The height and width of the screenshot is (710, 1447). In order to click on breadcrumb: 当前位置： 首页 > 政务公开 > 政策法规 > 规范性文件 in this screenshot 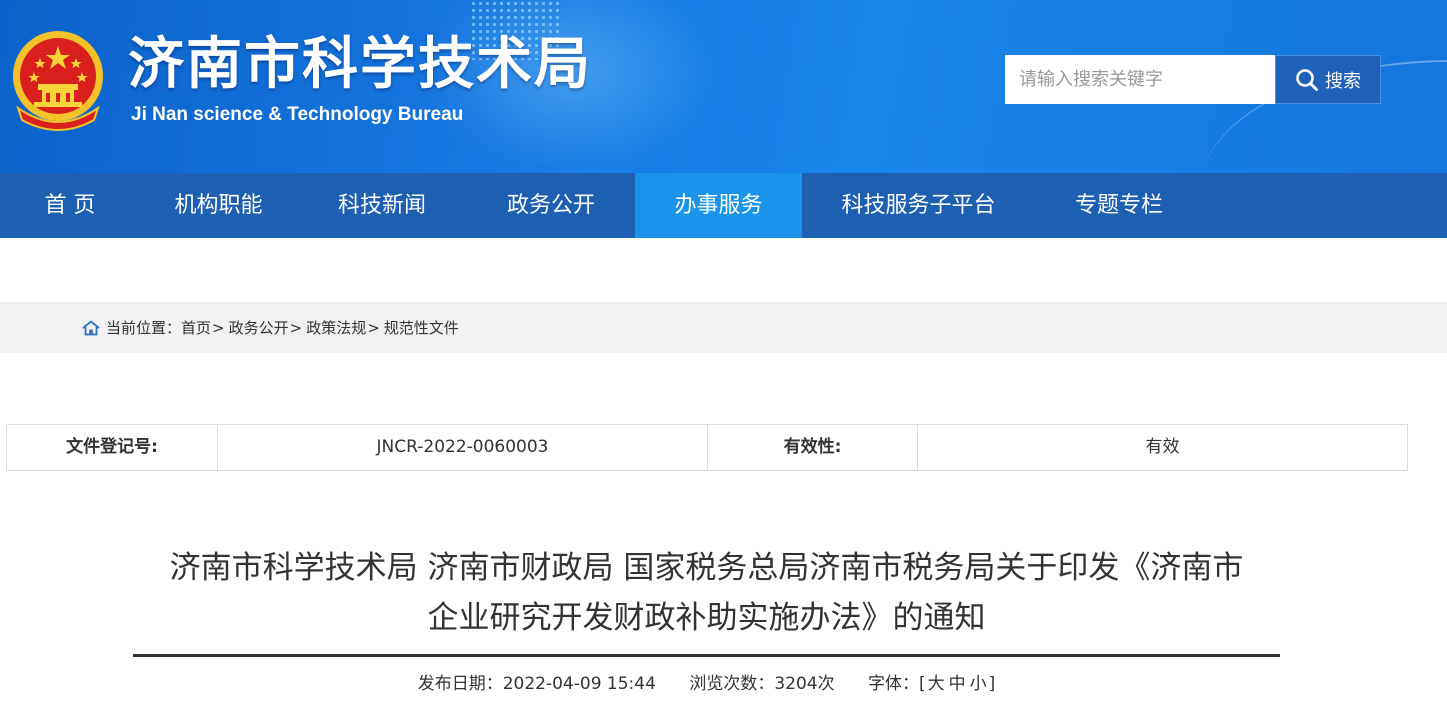, I will do `click(723, 327)`.